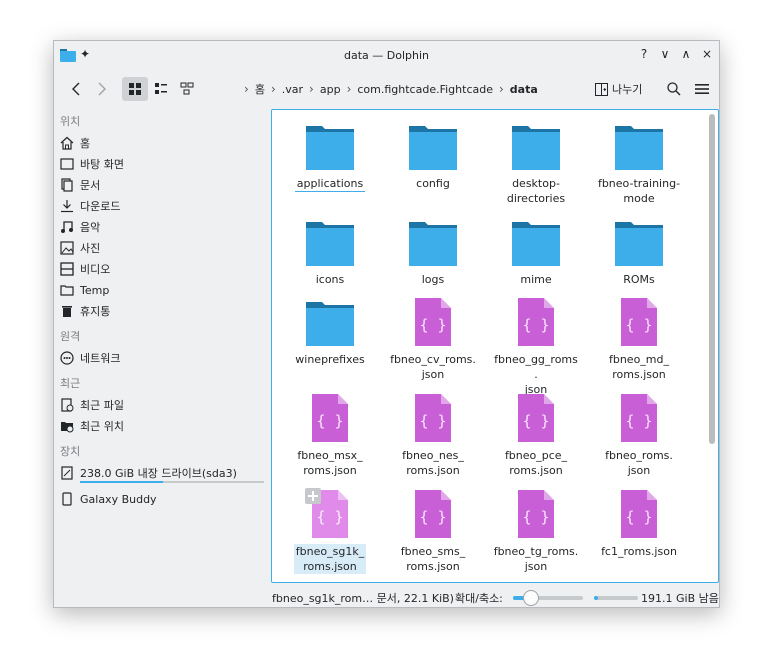  I want to click on file-item: { } fbneo_roms. json, so click(639, 435).